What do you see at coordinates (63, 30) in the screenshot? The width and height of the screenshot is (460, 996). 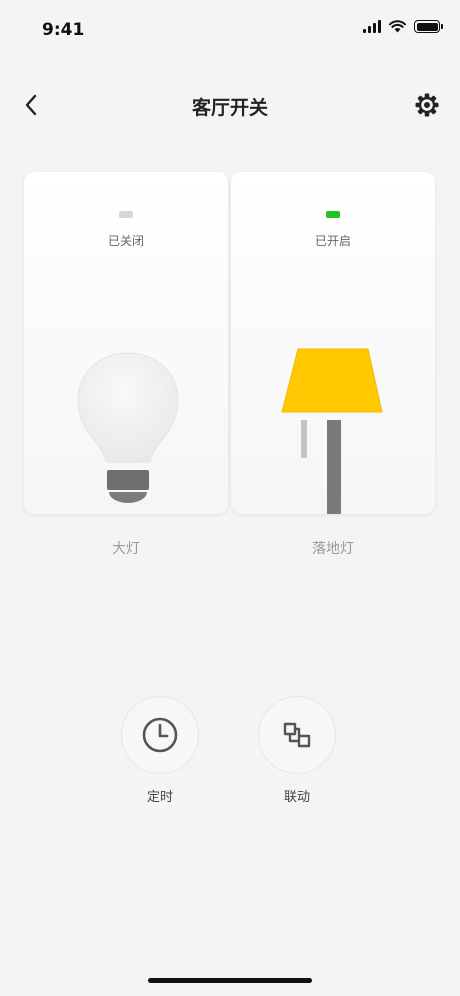 I see `status-time: 9:41` at bounding box center [63, 30].